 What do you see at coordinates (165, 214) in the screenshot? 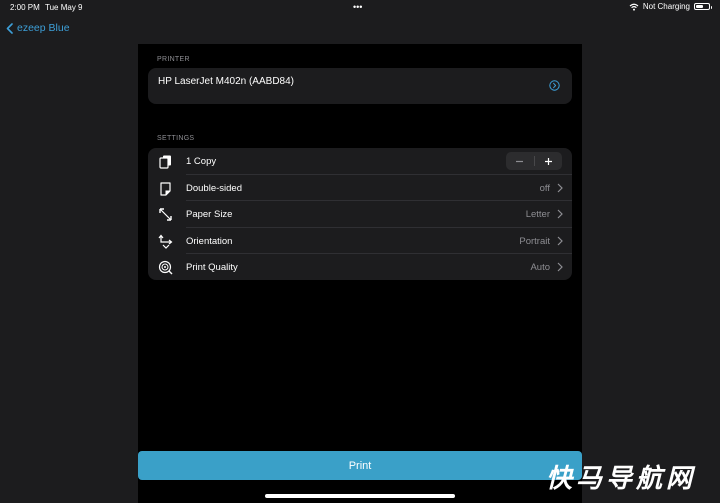
I see `paper-size-icon` at bounding box center [165, 214].